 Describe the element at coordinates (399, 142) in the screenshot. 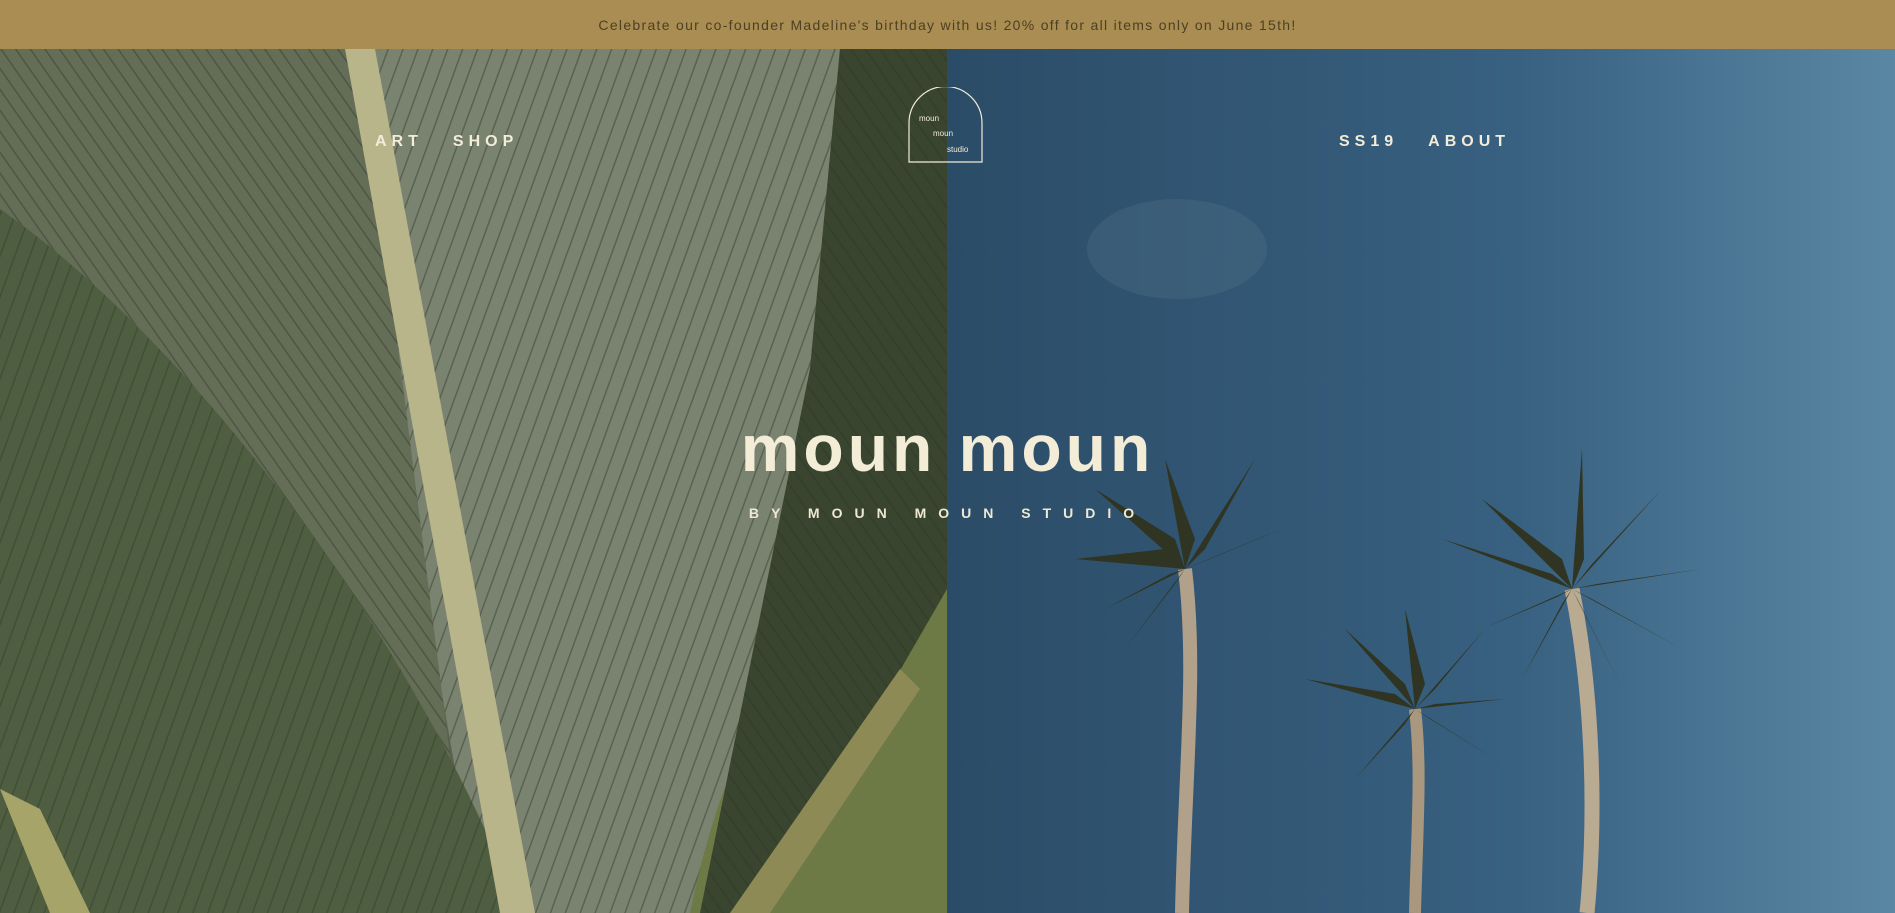

I see `nav-art-link: ART` at that location.